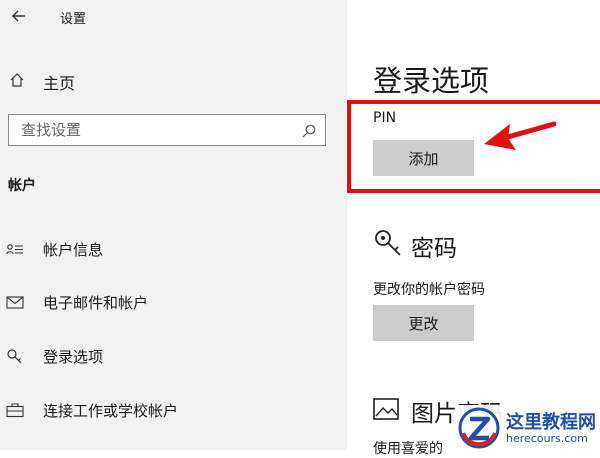 This screenshot has width=600, height=458. What do you see at coordinates (73, 250) in the screenshot?
I see `sidebar-item-label: 帐户信息` at bounding box center [73, 250].